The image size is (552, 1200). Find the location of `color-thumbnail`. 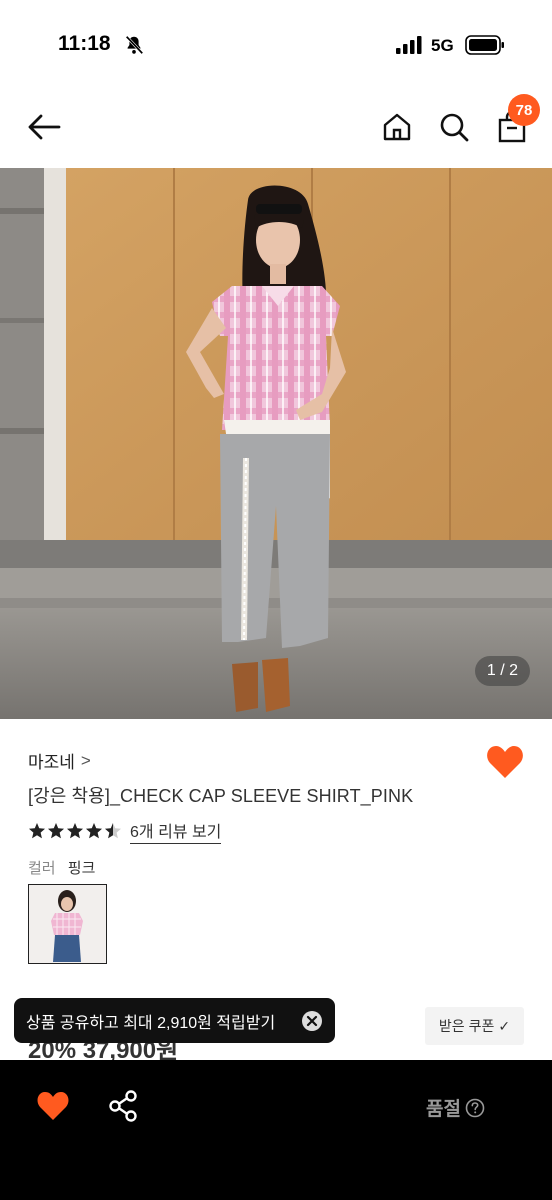

color-thumbnail is located at coordinates (67, 924).